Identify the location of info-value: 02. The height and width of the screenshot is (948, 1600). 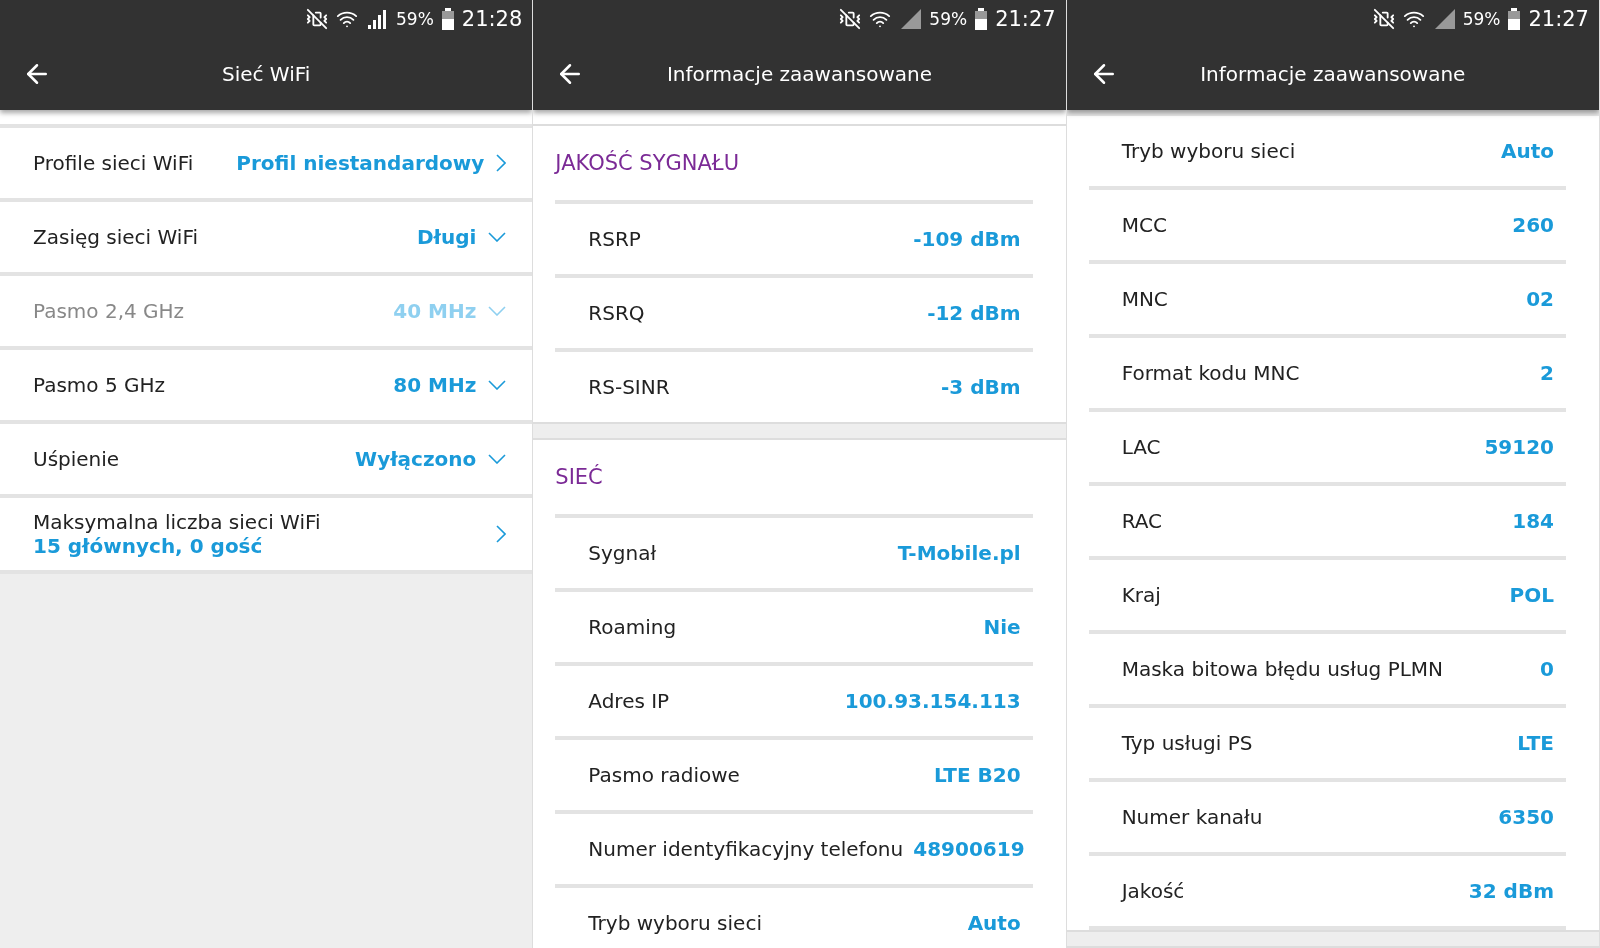
(1540, 299).